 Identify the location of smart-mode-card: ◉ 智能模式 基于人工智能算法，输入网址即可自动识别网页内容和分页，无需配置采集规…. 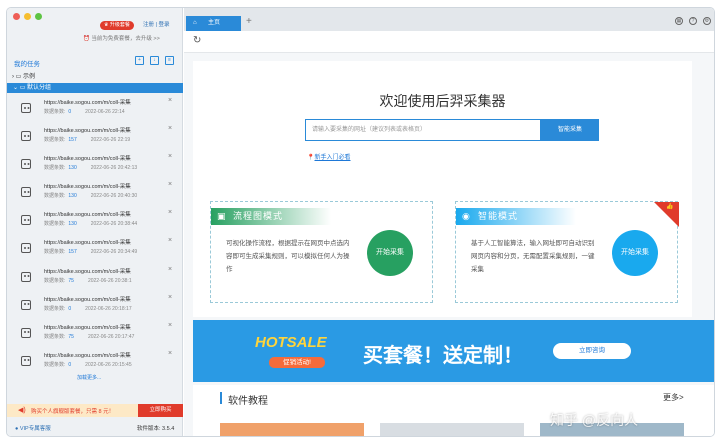
(567, 252).